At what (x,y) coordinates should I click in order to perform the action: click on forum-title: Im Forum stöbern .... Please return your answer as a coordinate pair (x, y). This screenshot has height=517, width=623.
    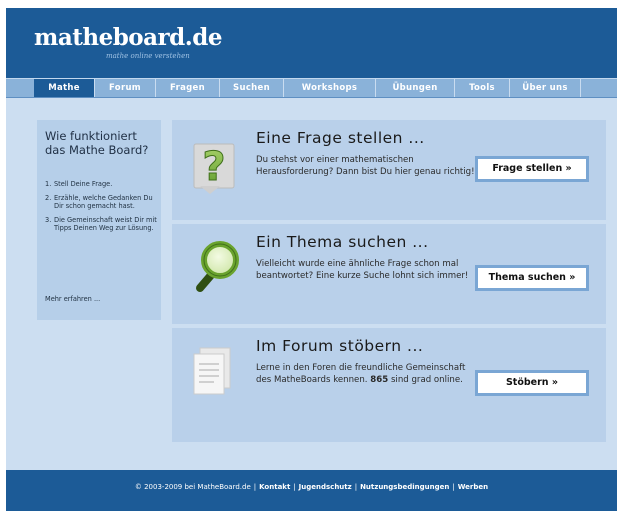
    Looking at the image, I should click on (340, 346).